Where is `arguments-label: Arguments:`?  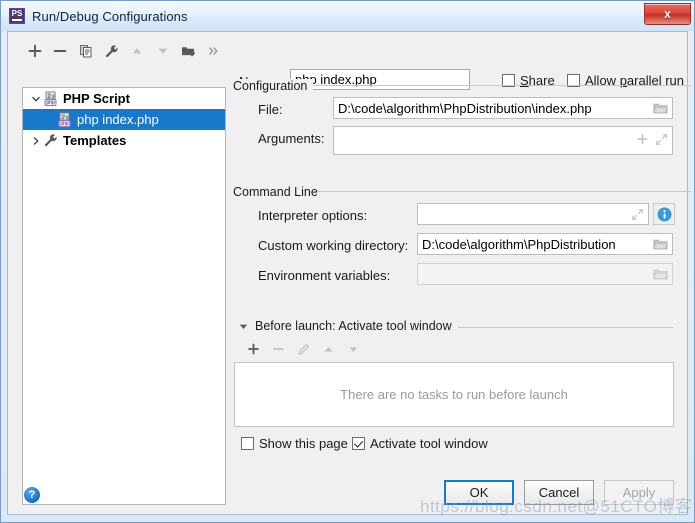 arguments-label: Arguments: is located at coordinates (291, 138).